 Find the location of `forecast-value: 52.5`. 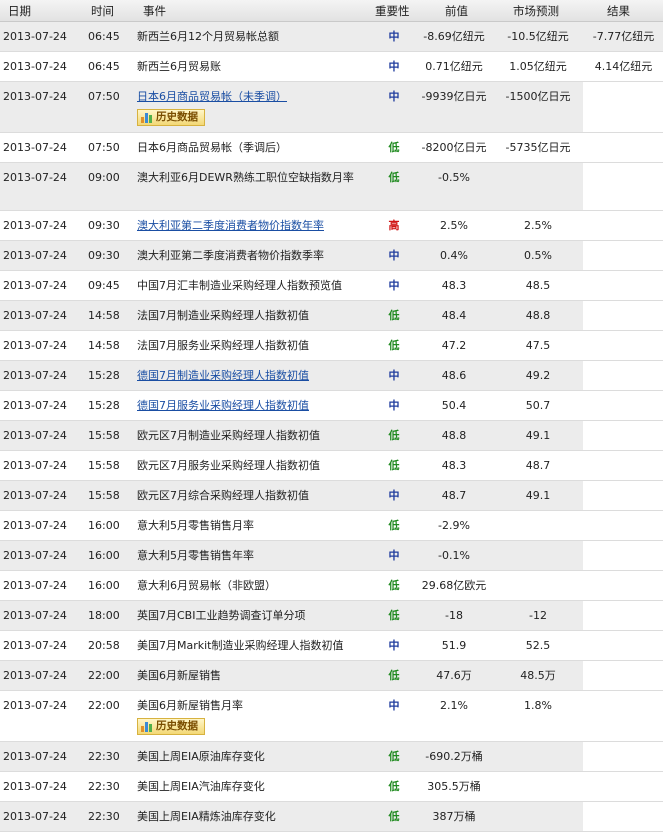

forecast-value: 52.5 is located at coordinates (538, 645).